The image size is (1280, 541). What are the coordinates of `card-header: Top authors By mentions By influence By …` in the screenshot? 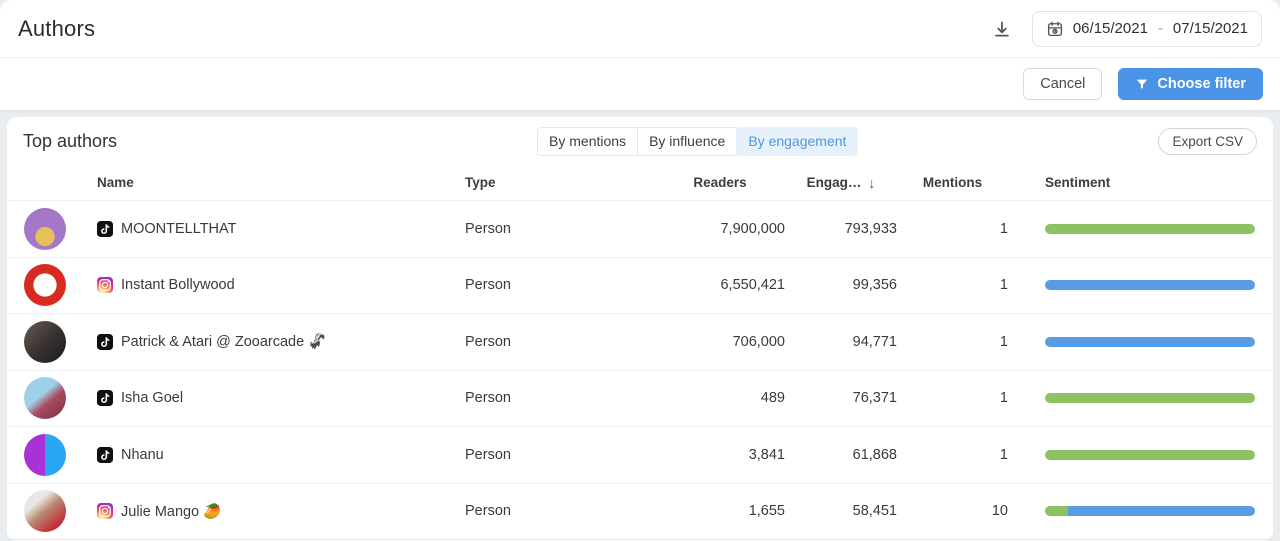 It's located at (640, 141).